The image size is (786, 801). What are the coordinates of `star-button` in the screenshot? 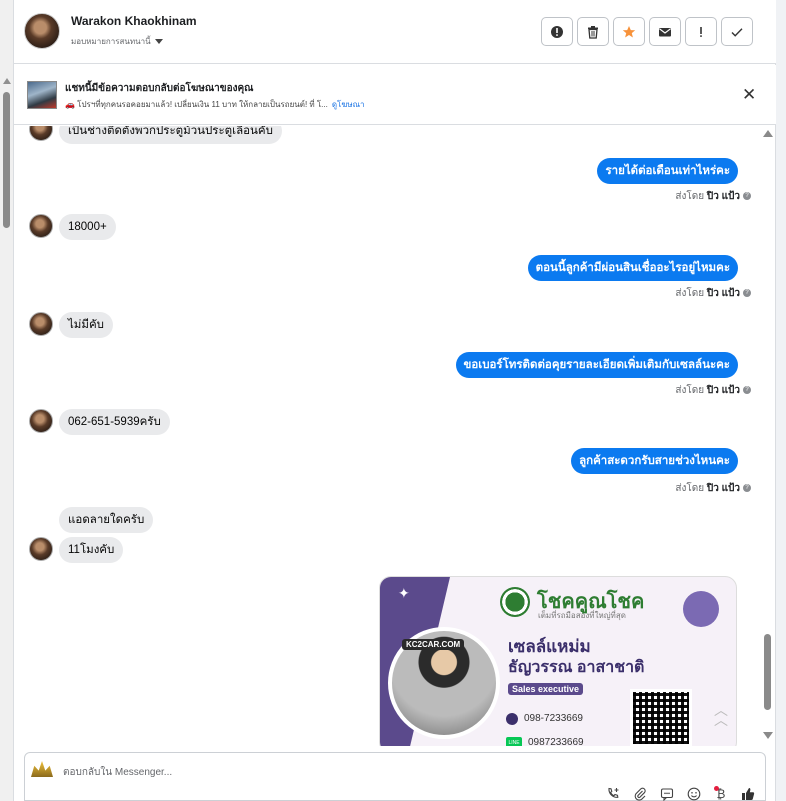 It's located at (629, 31).